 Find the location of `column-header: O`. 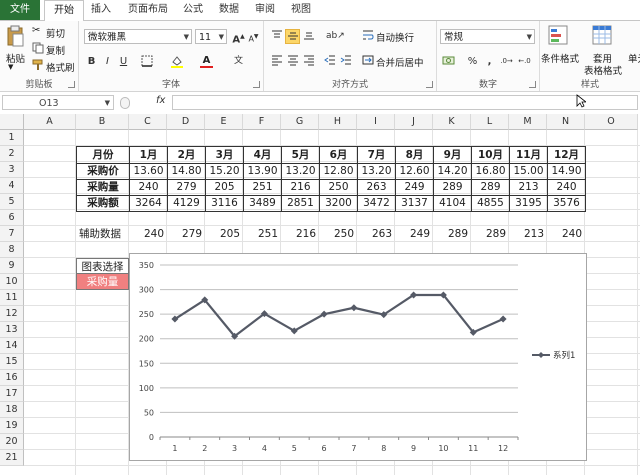

column-header: O is located at coordinates (611, 122).